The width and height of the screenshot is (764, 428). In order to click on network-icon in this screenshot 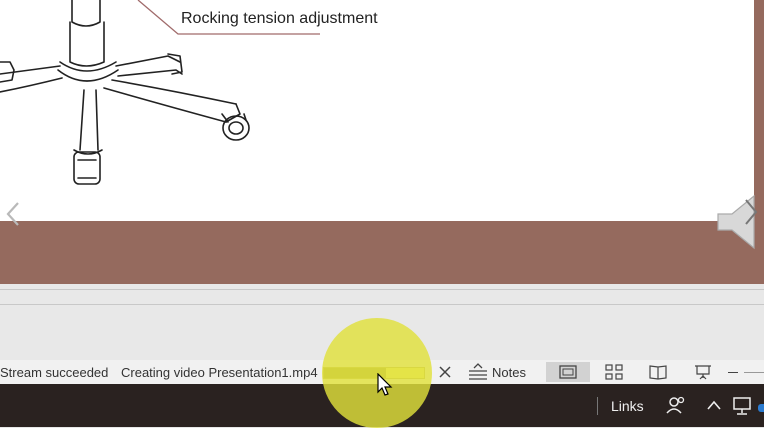, I will do `click(742, 406)`.